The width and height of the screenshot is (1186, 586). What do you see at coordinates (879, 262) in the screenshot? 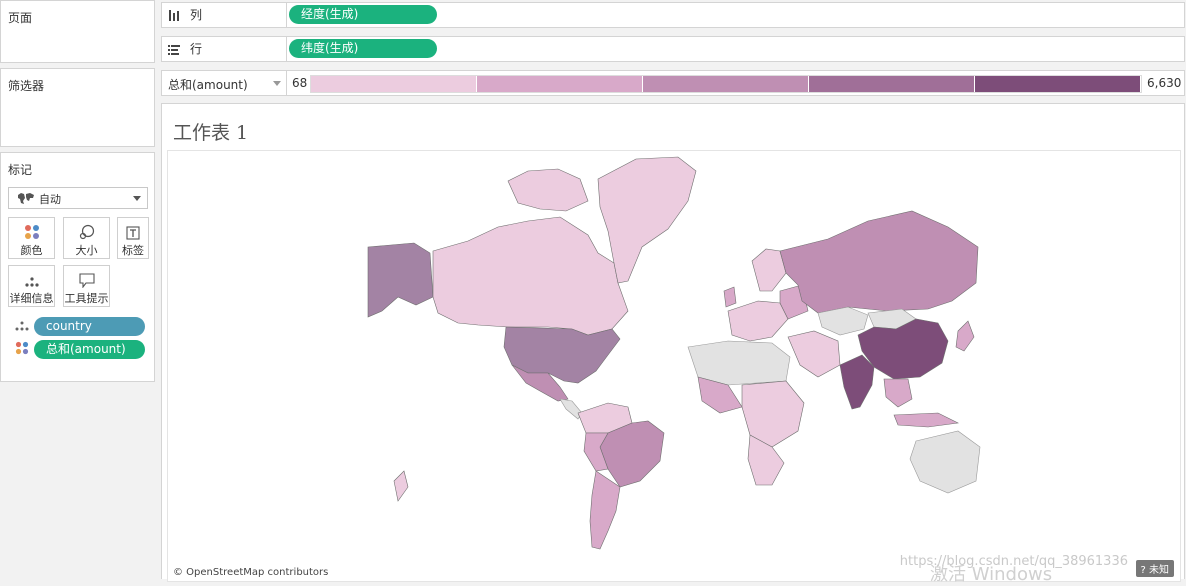
I see `russia` at bounding box center [879, 262].